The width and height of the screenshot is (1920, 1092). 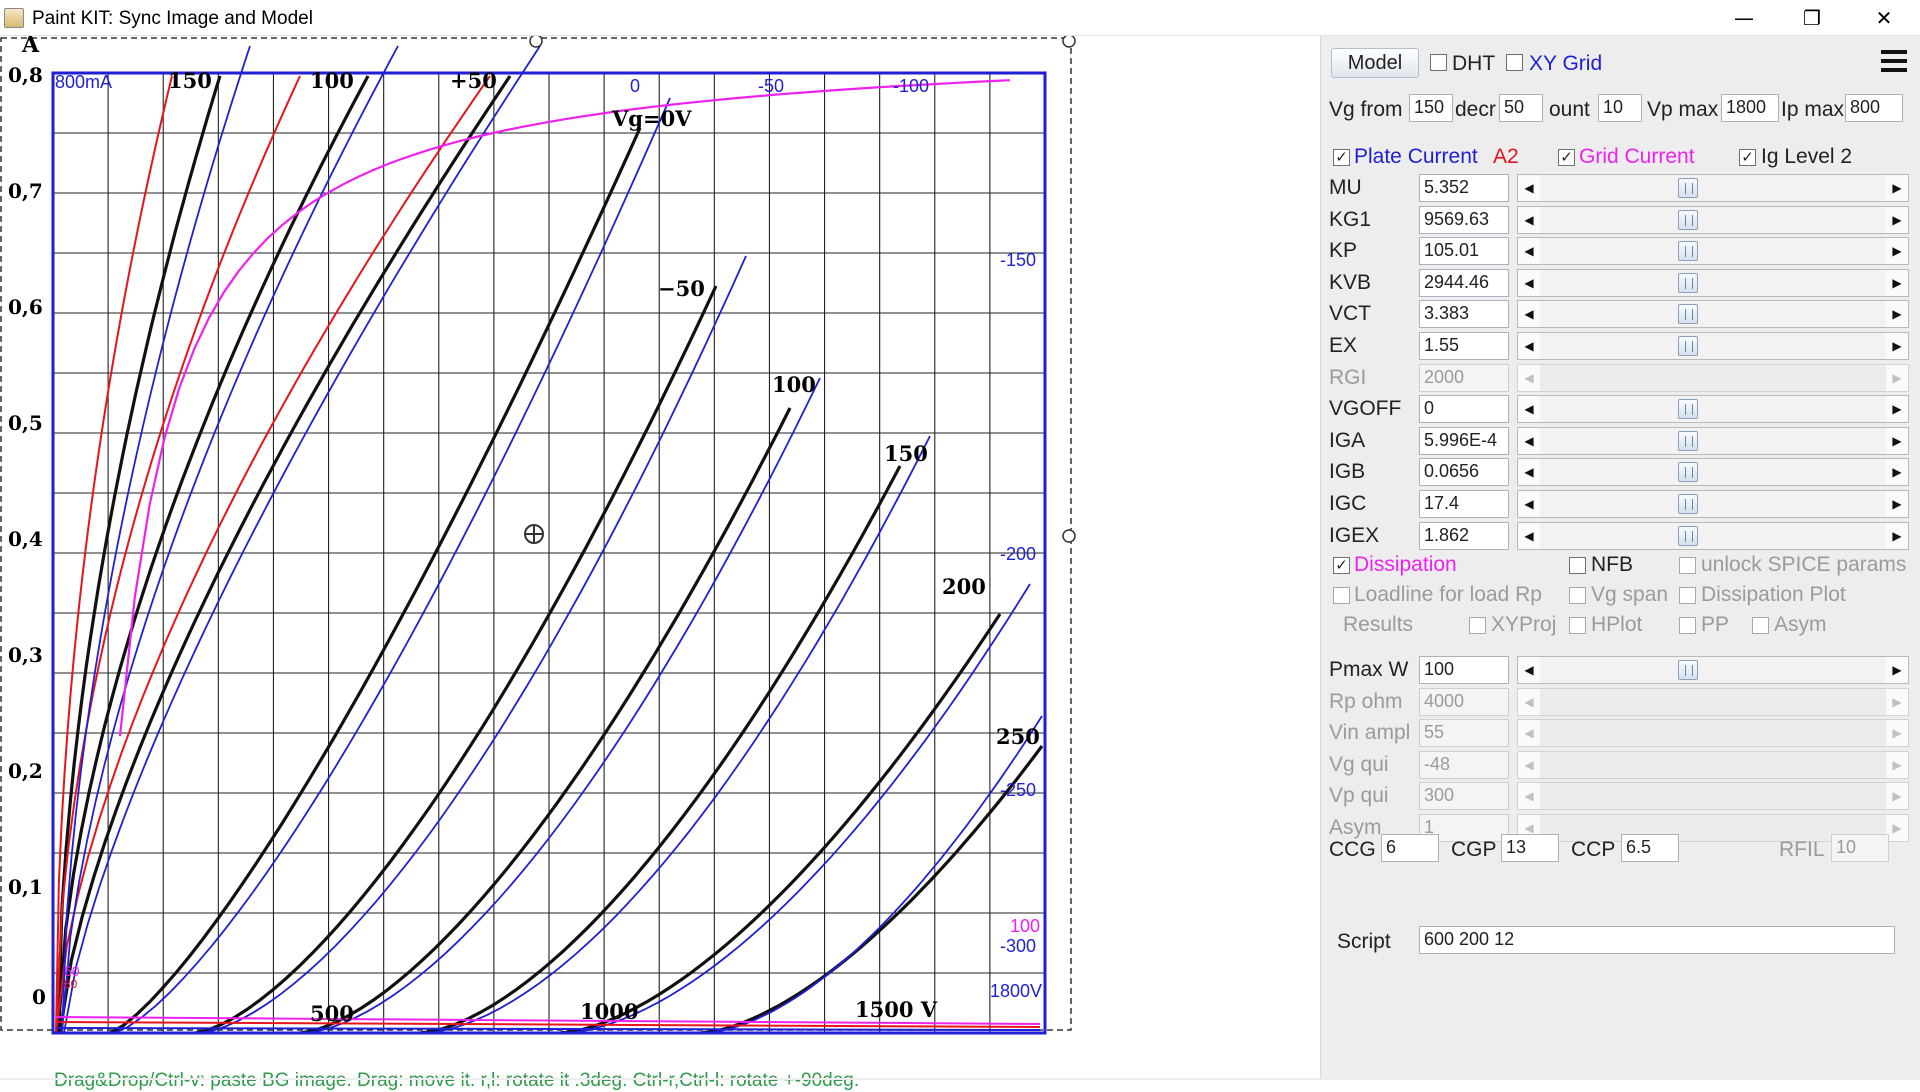 What do you see at coordinates (1464, 733) in the screenshot?
I see `param-input: 55` at bounding box center [1464, 733].